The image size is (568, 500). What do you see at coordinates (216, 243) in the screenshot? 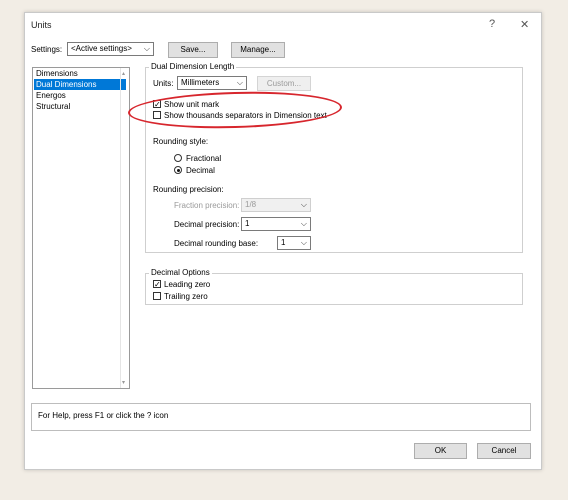
I see `decimal-rounding-base-label: Decimal rounding base:` at bounding box center [216, 243].